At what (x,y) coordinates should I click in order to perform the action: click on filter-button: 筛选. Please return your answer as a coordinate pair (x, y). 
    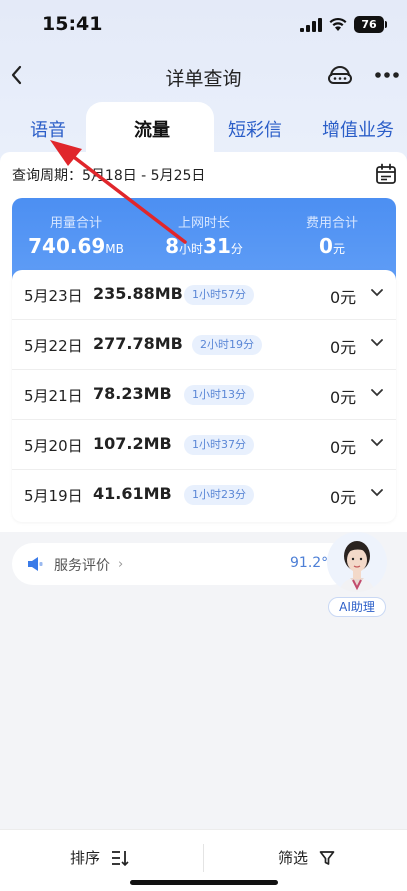
    Looking at the image, I should click on (306, 858).